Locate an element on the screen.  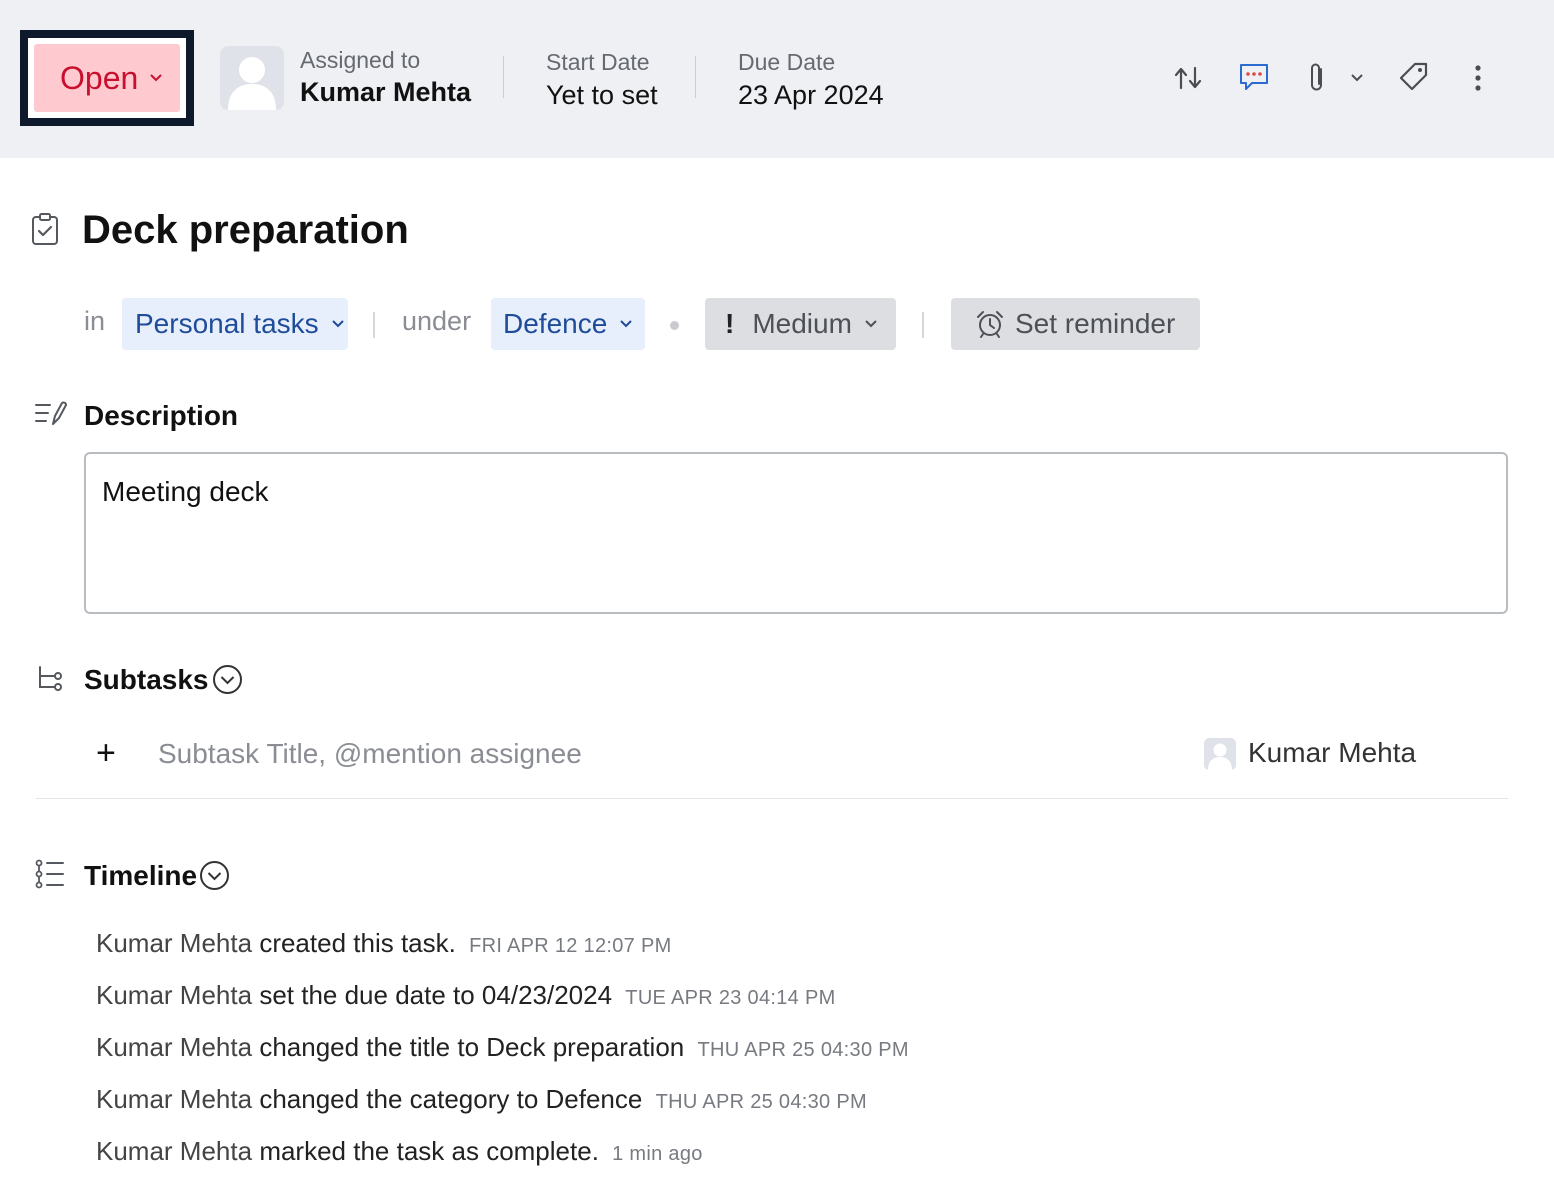
priority-label: Medium is located at coordinates (802, 323).